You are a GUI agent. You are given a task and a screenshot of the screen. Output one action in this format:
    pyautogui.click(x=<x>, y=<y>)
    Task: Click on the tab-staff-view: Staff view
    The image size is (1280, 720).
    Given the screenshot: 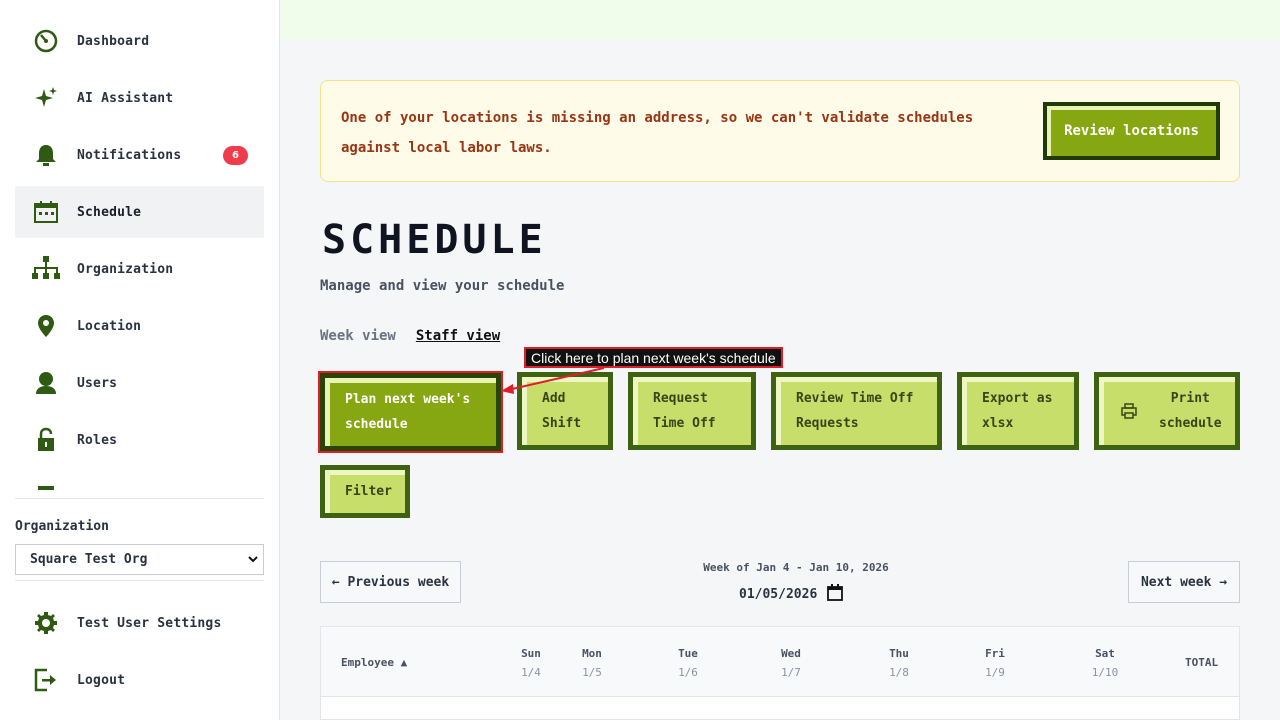 What is the action you would take?
    pyautogui.click(x=458, y=336)
    